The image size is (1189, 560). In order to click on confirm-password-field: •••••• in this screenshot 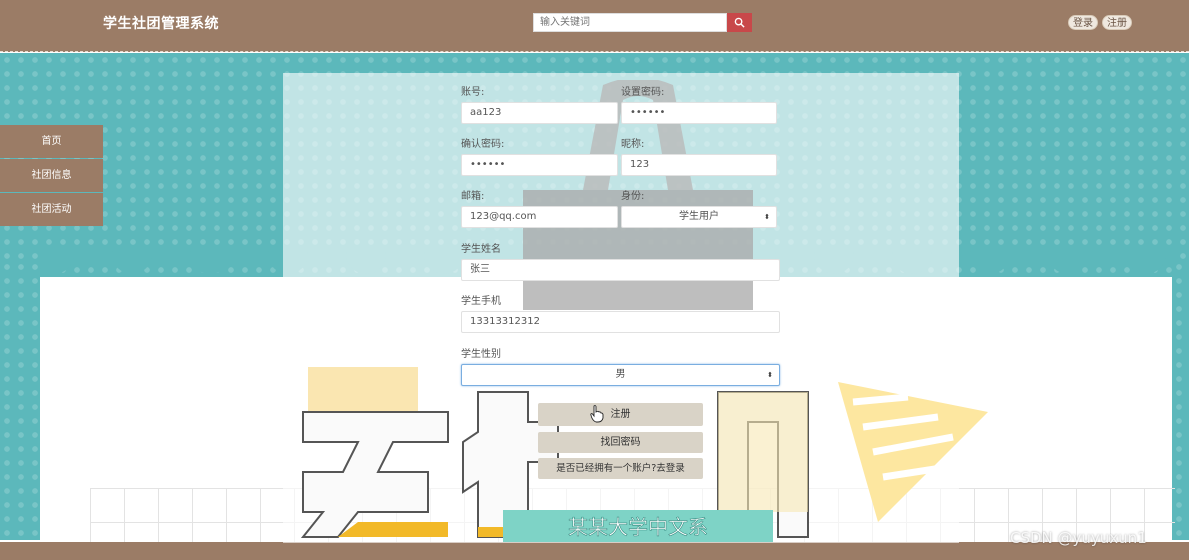, I will do `click(539, 165)`.